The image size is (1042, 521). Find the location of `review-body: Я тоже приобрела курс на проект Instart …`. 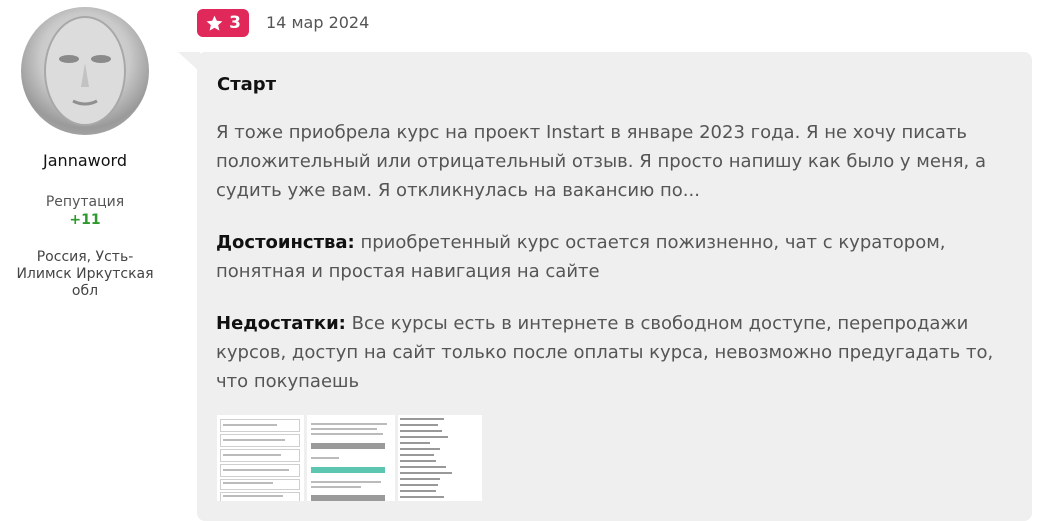

review-body: Я тоже приобрела курс на проект Instart … is located at coordinates (616, 161).